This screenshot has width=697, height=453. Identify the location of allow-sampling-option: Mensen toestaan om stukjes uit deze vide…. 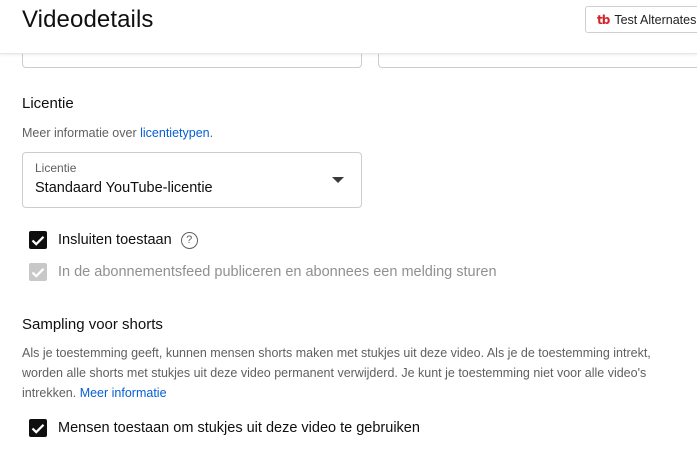
(224, 428).